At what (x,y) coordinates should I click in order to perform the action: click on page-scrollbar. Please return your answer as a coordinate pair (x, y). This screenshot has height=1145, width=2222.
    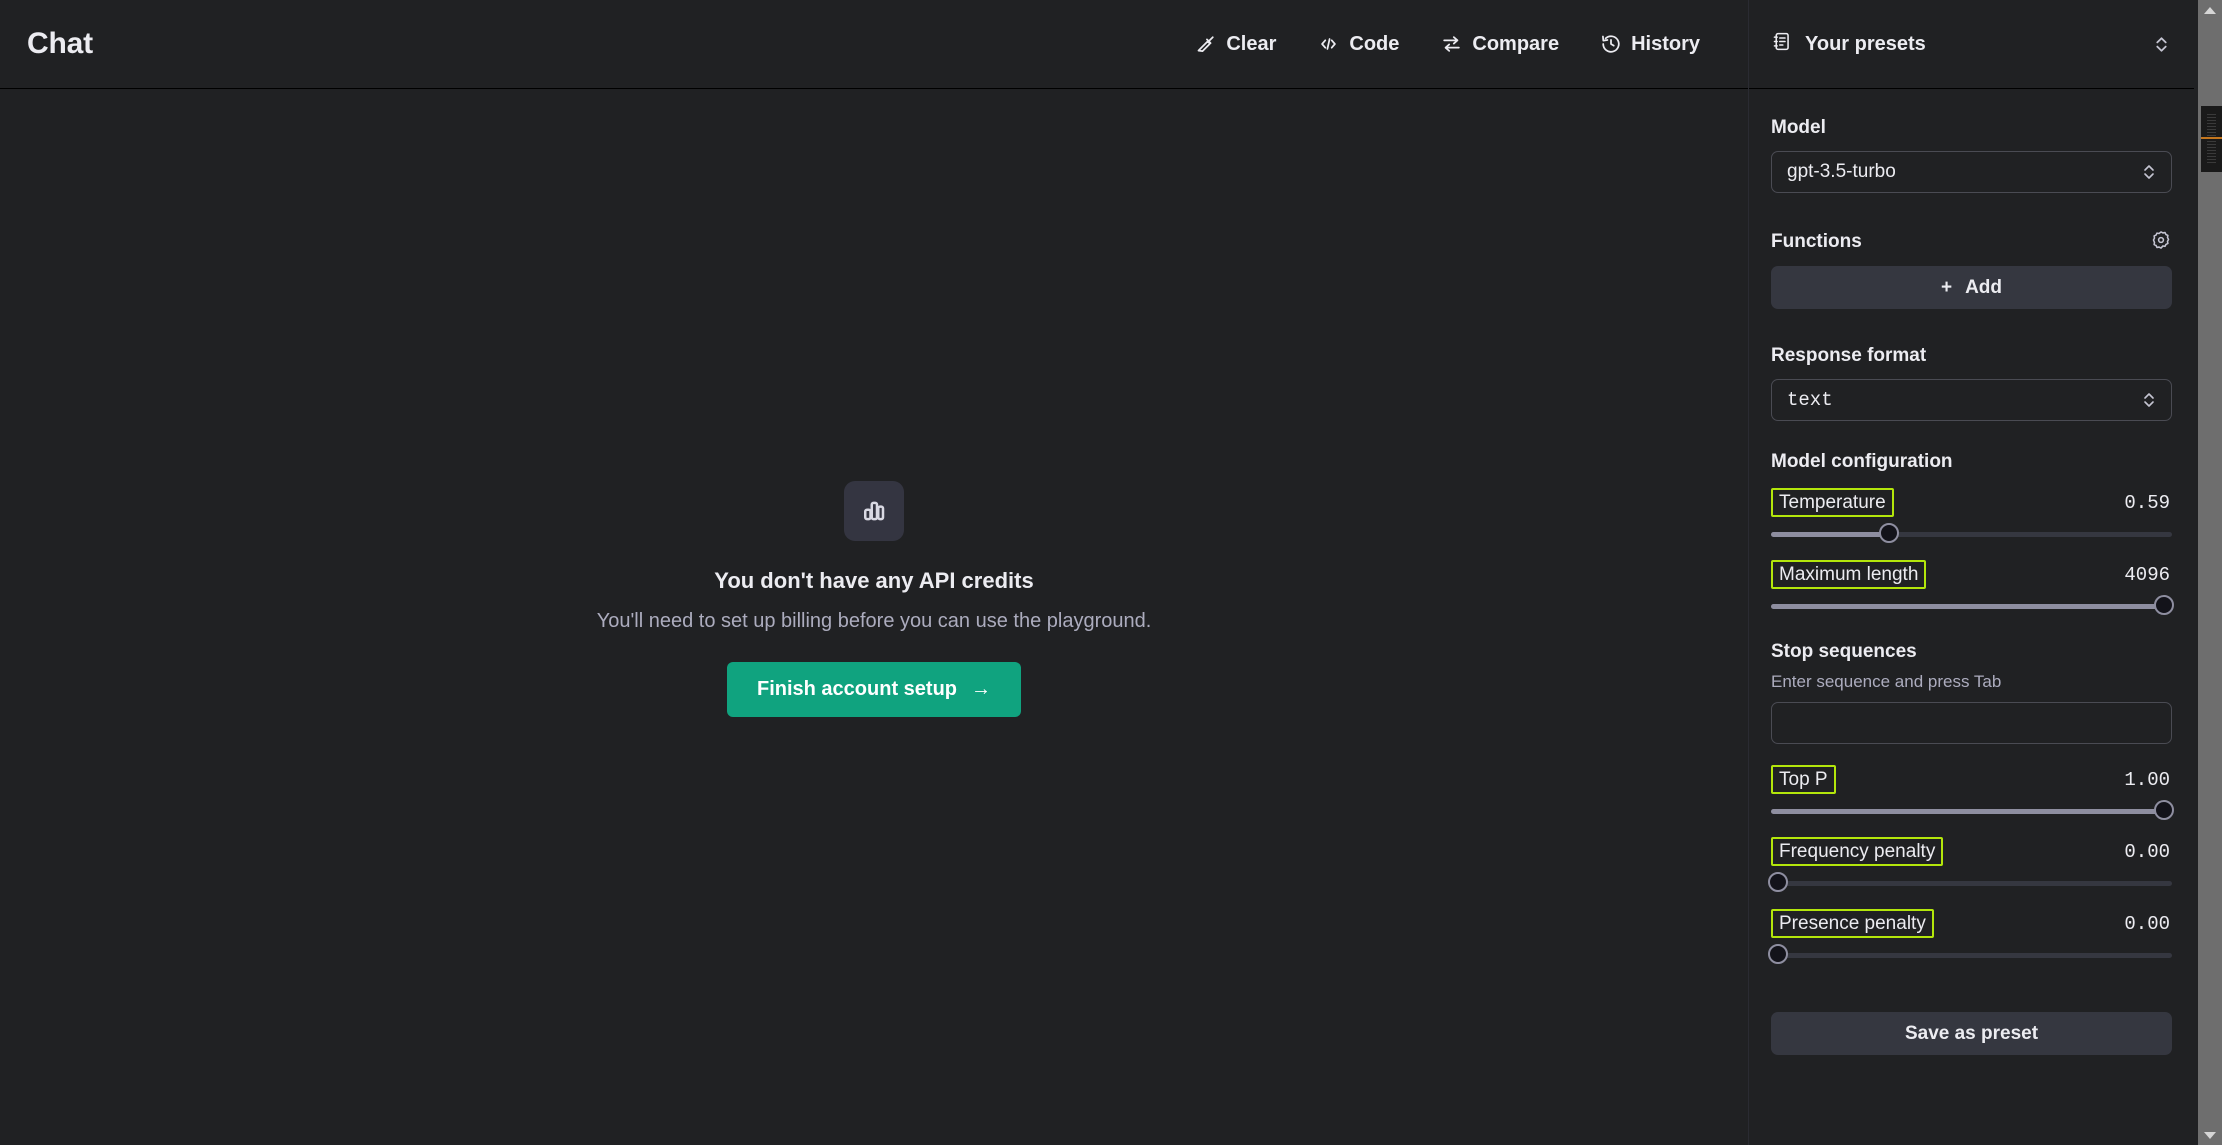
    Looking at the image, I should click on (2210, 572).